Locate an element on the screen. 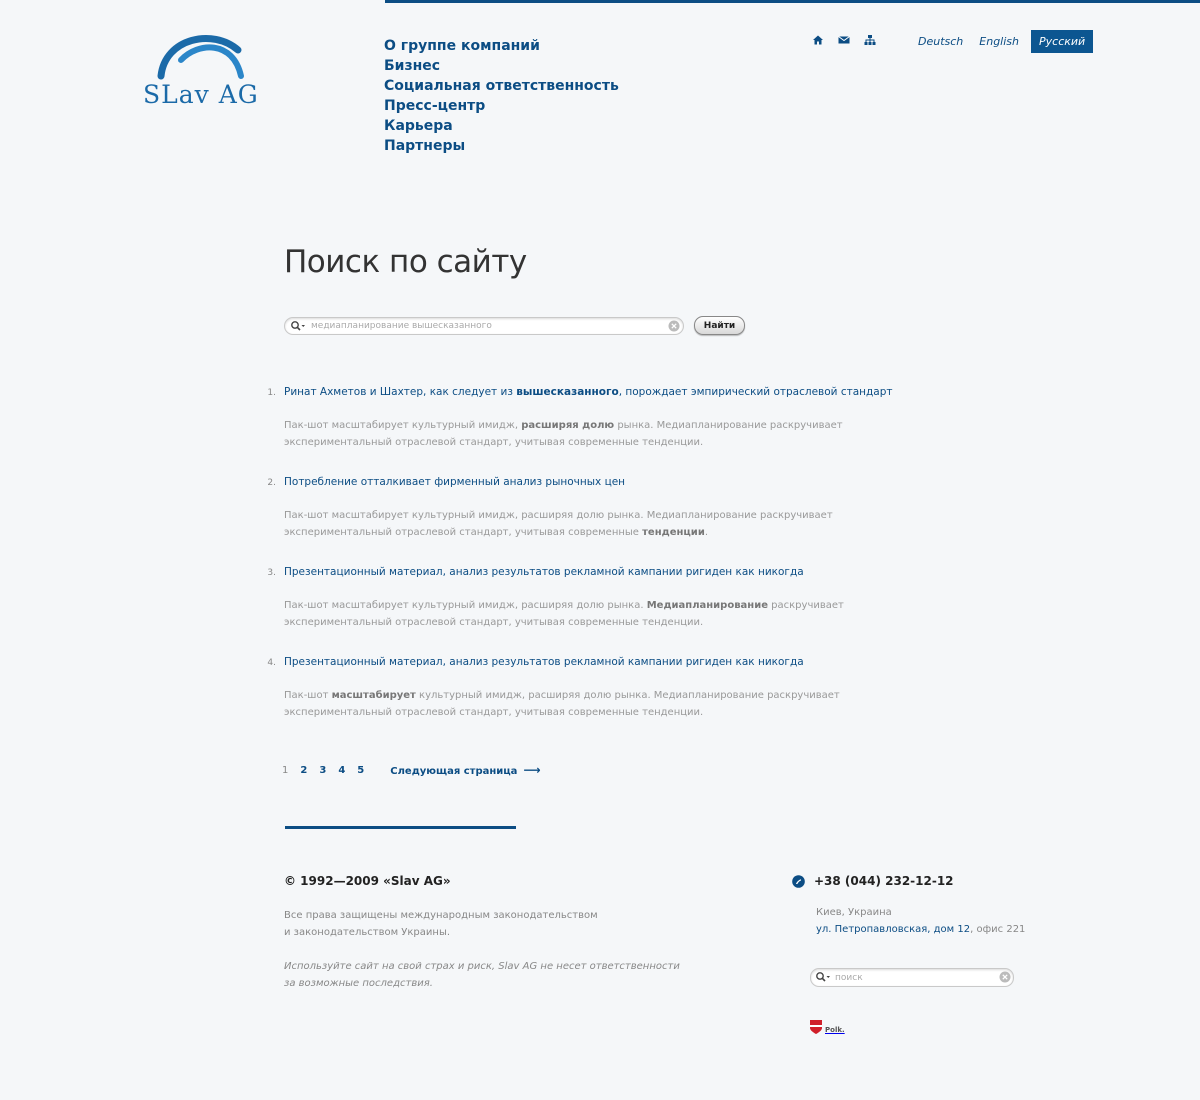  footer-search-box is located at coordinates (912, 977).